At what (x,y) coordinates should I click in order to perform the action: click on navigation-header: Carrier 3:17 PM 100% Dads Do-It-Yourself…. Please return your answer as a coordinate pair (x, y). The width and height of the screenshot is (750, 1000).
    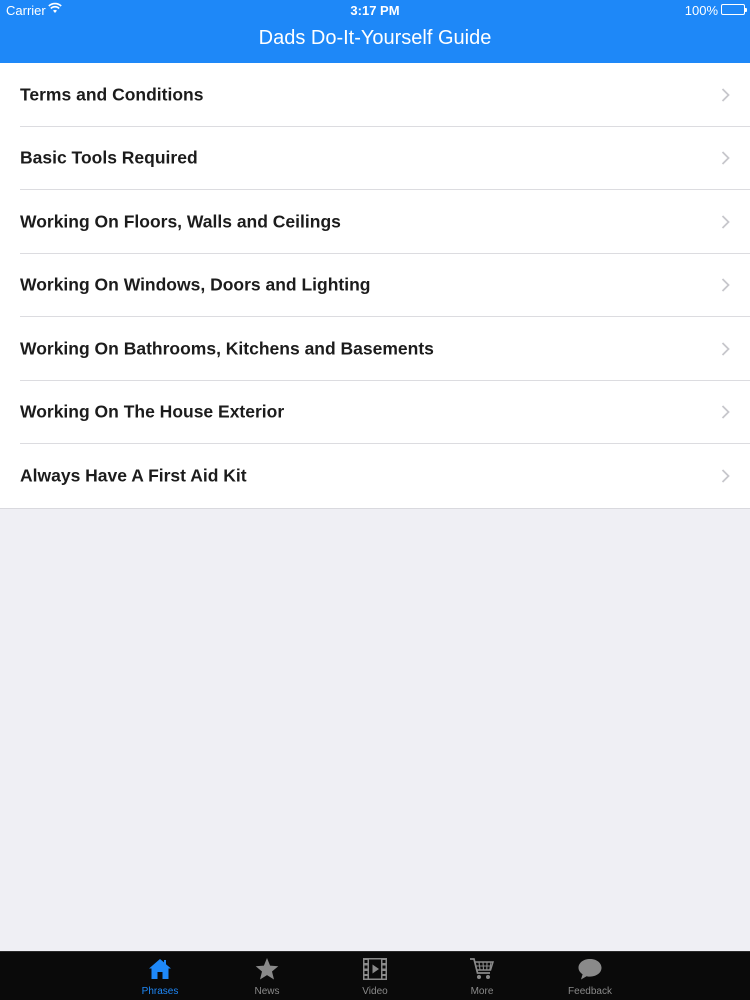
    Looking at the image, I should click on (375, 31).